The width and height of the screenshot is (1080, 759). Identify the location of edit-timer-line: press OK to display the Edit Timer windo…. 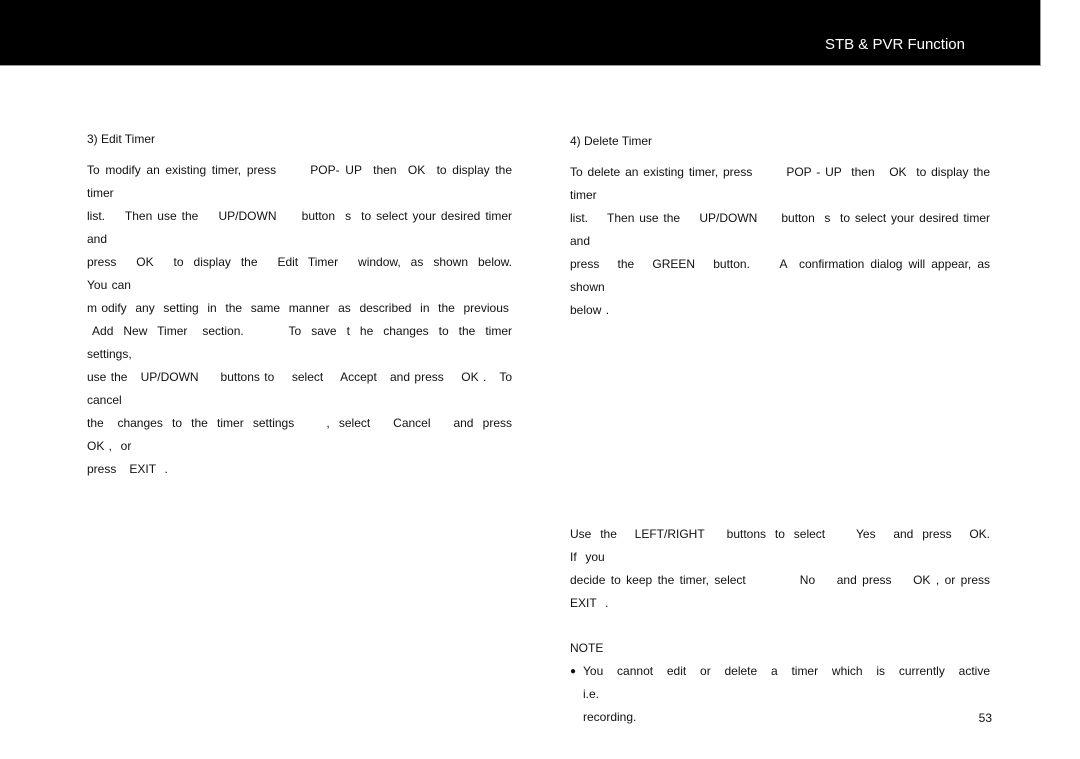
(330, 273).